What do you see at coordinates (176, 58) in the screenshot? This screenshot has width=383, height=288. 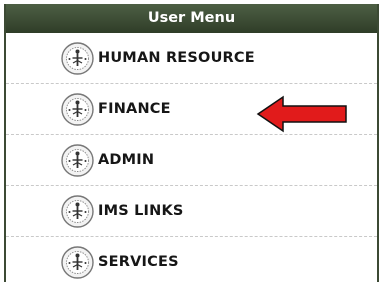 I see `menu-item-label: HUMAN RESOURCE` at bounding box center [176, 58].